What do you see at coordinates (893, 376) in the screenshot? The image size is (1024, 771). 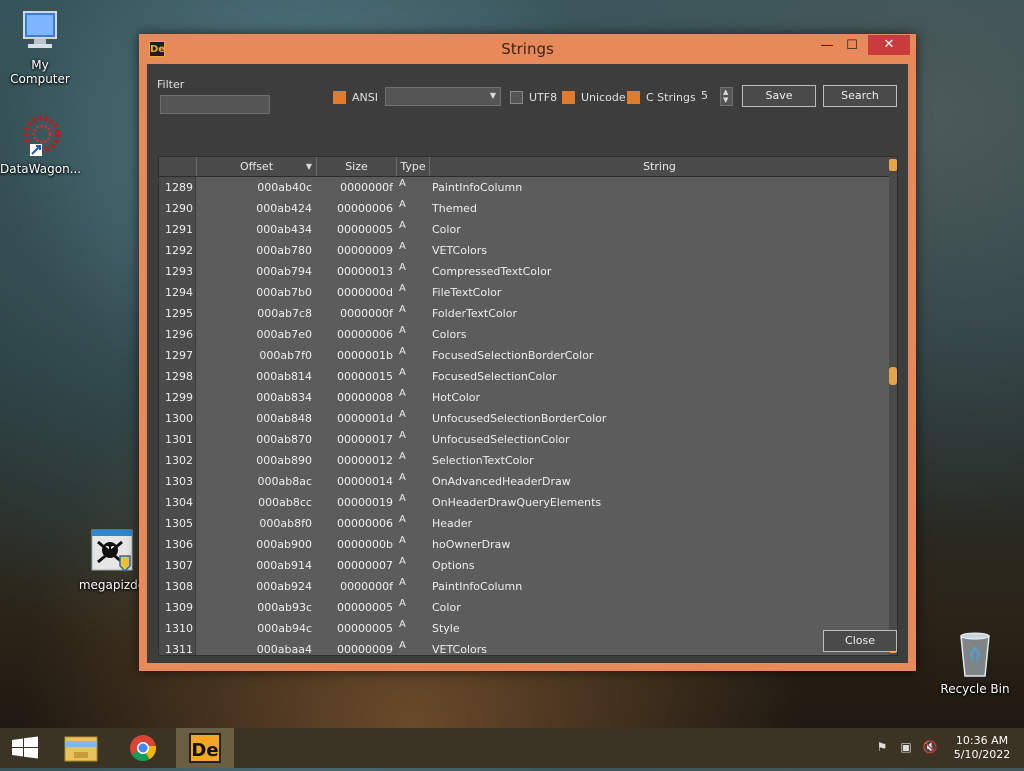 I see `scrollbar-thumb` at bounding box center [893, 376].